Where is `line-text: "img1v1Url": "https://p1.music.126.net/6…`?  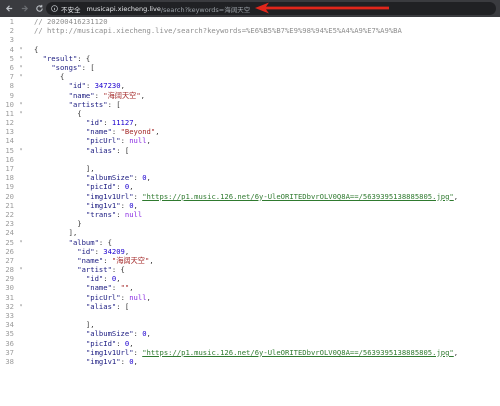
line-text: "img1v1Url": "https://p1.music.126.net/6… is located at coordinates (243, 196).